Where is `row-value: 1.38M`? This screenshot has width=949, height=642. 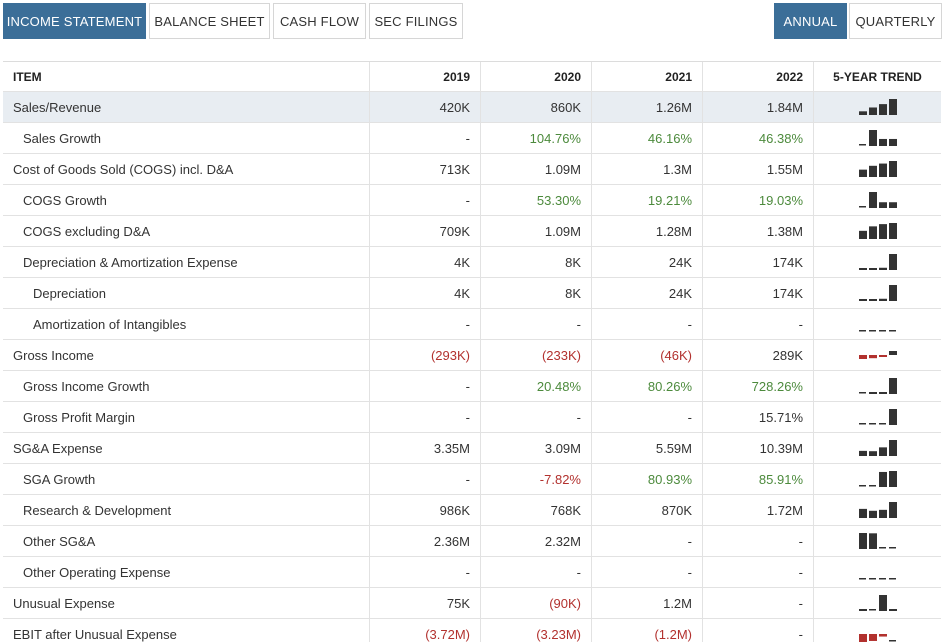
row-value: 1.38M is located at coordinates (758, 231).